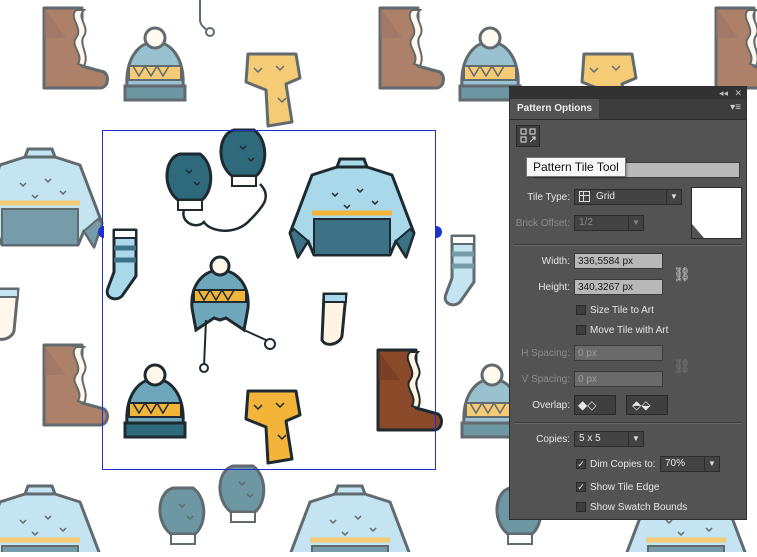 Image resolution: width=757 pixels, height=557 pixels. What do you see at coordinates (581, 487) in the screenshot?
I see `show-tile-edge-checkbox: ✓` at bounding box center [581, 487].